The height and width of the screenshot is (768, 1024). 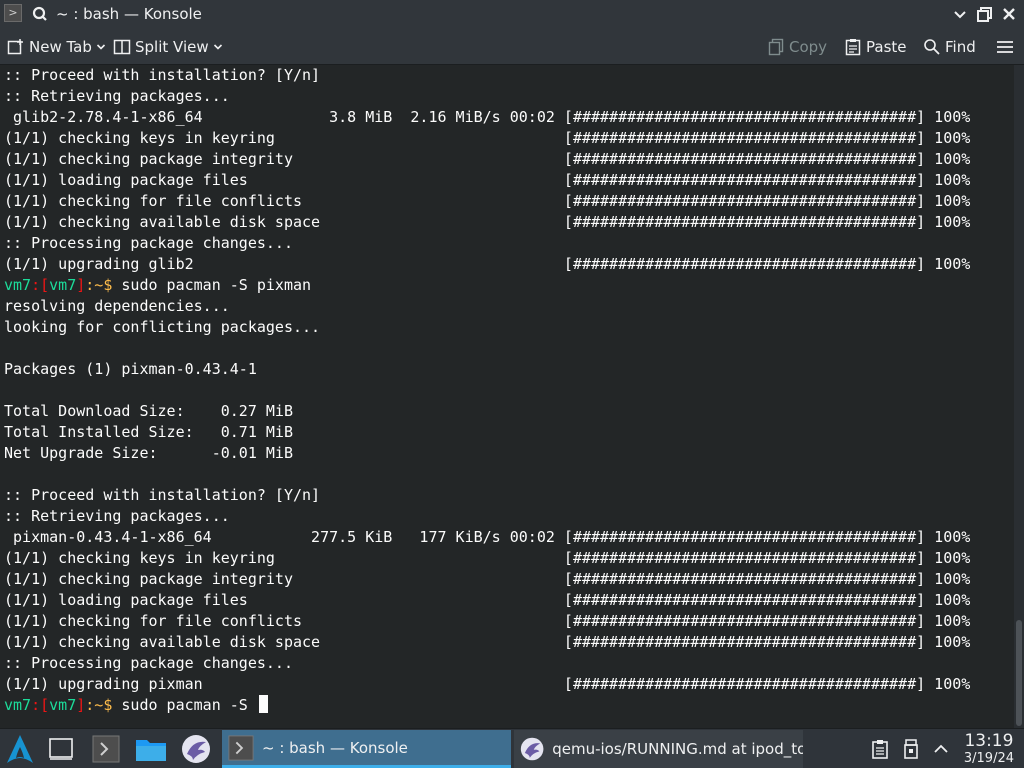 I want to click on chevron-up-icon, so click(x=941, y=748).